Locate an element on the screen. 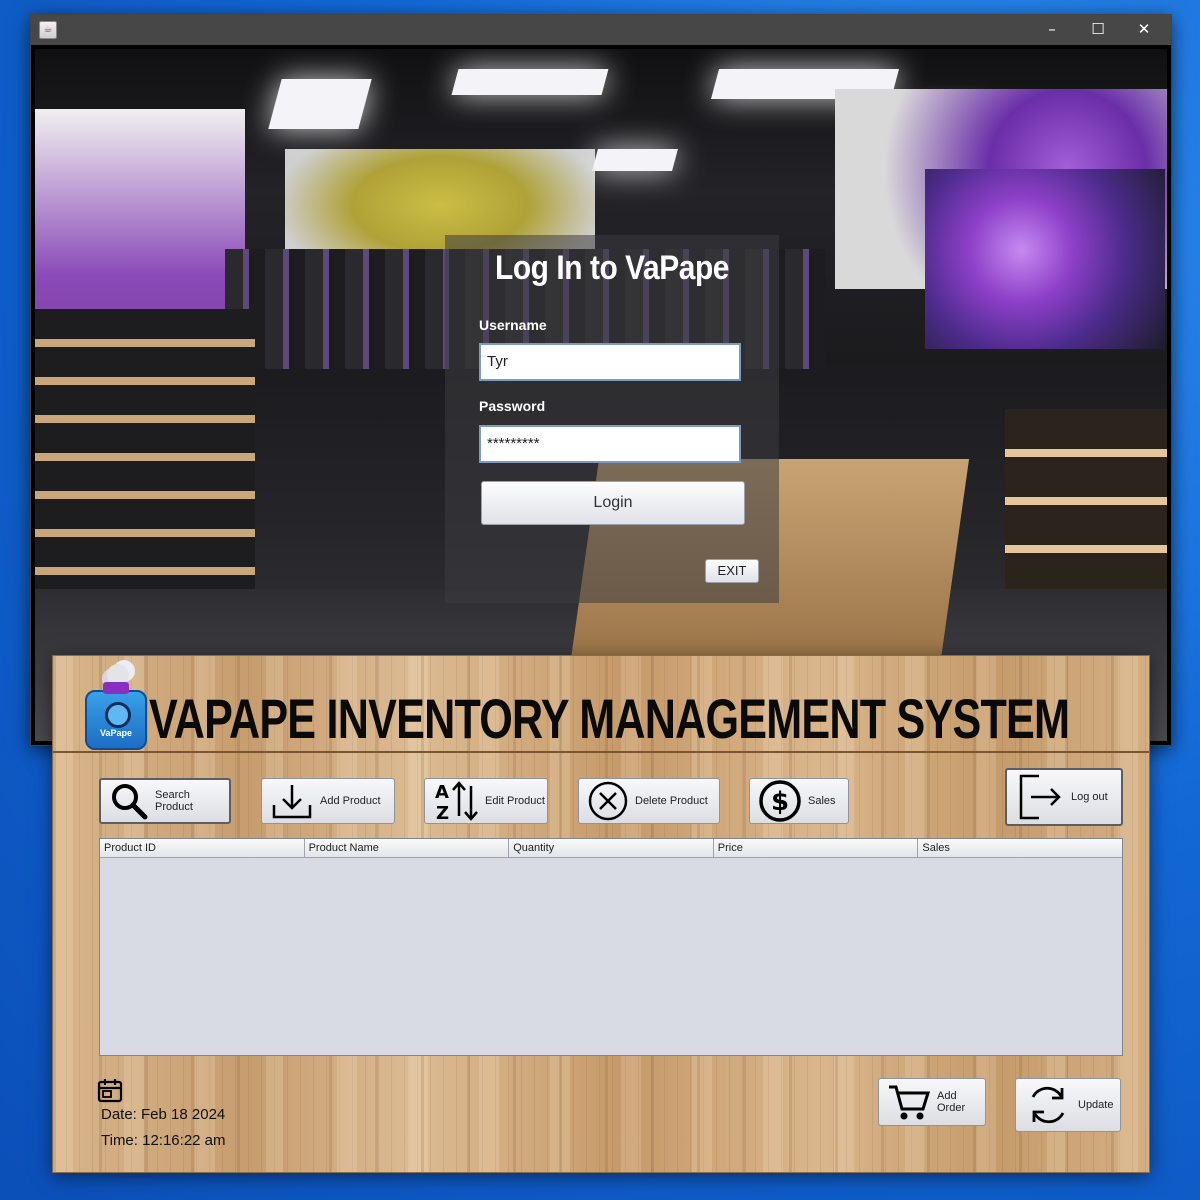 This screenshot has height=1200, width=1200. download-icon is located at coordinates (292, 802).